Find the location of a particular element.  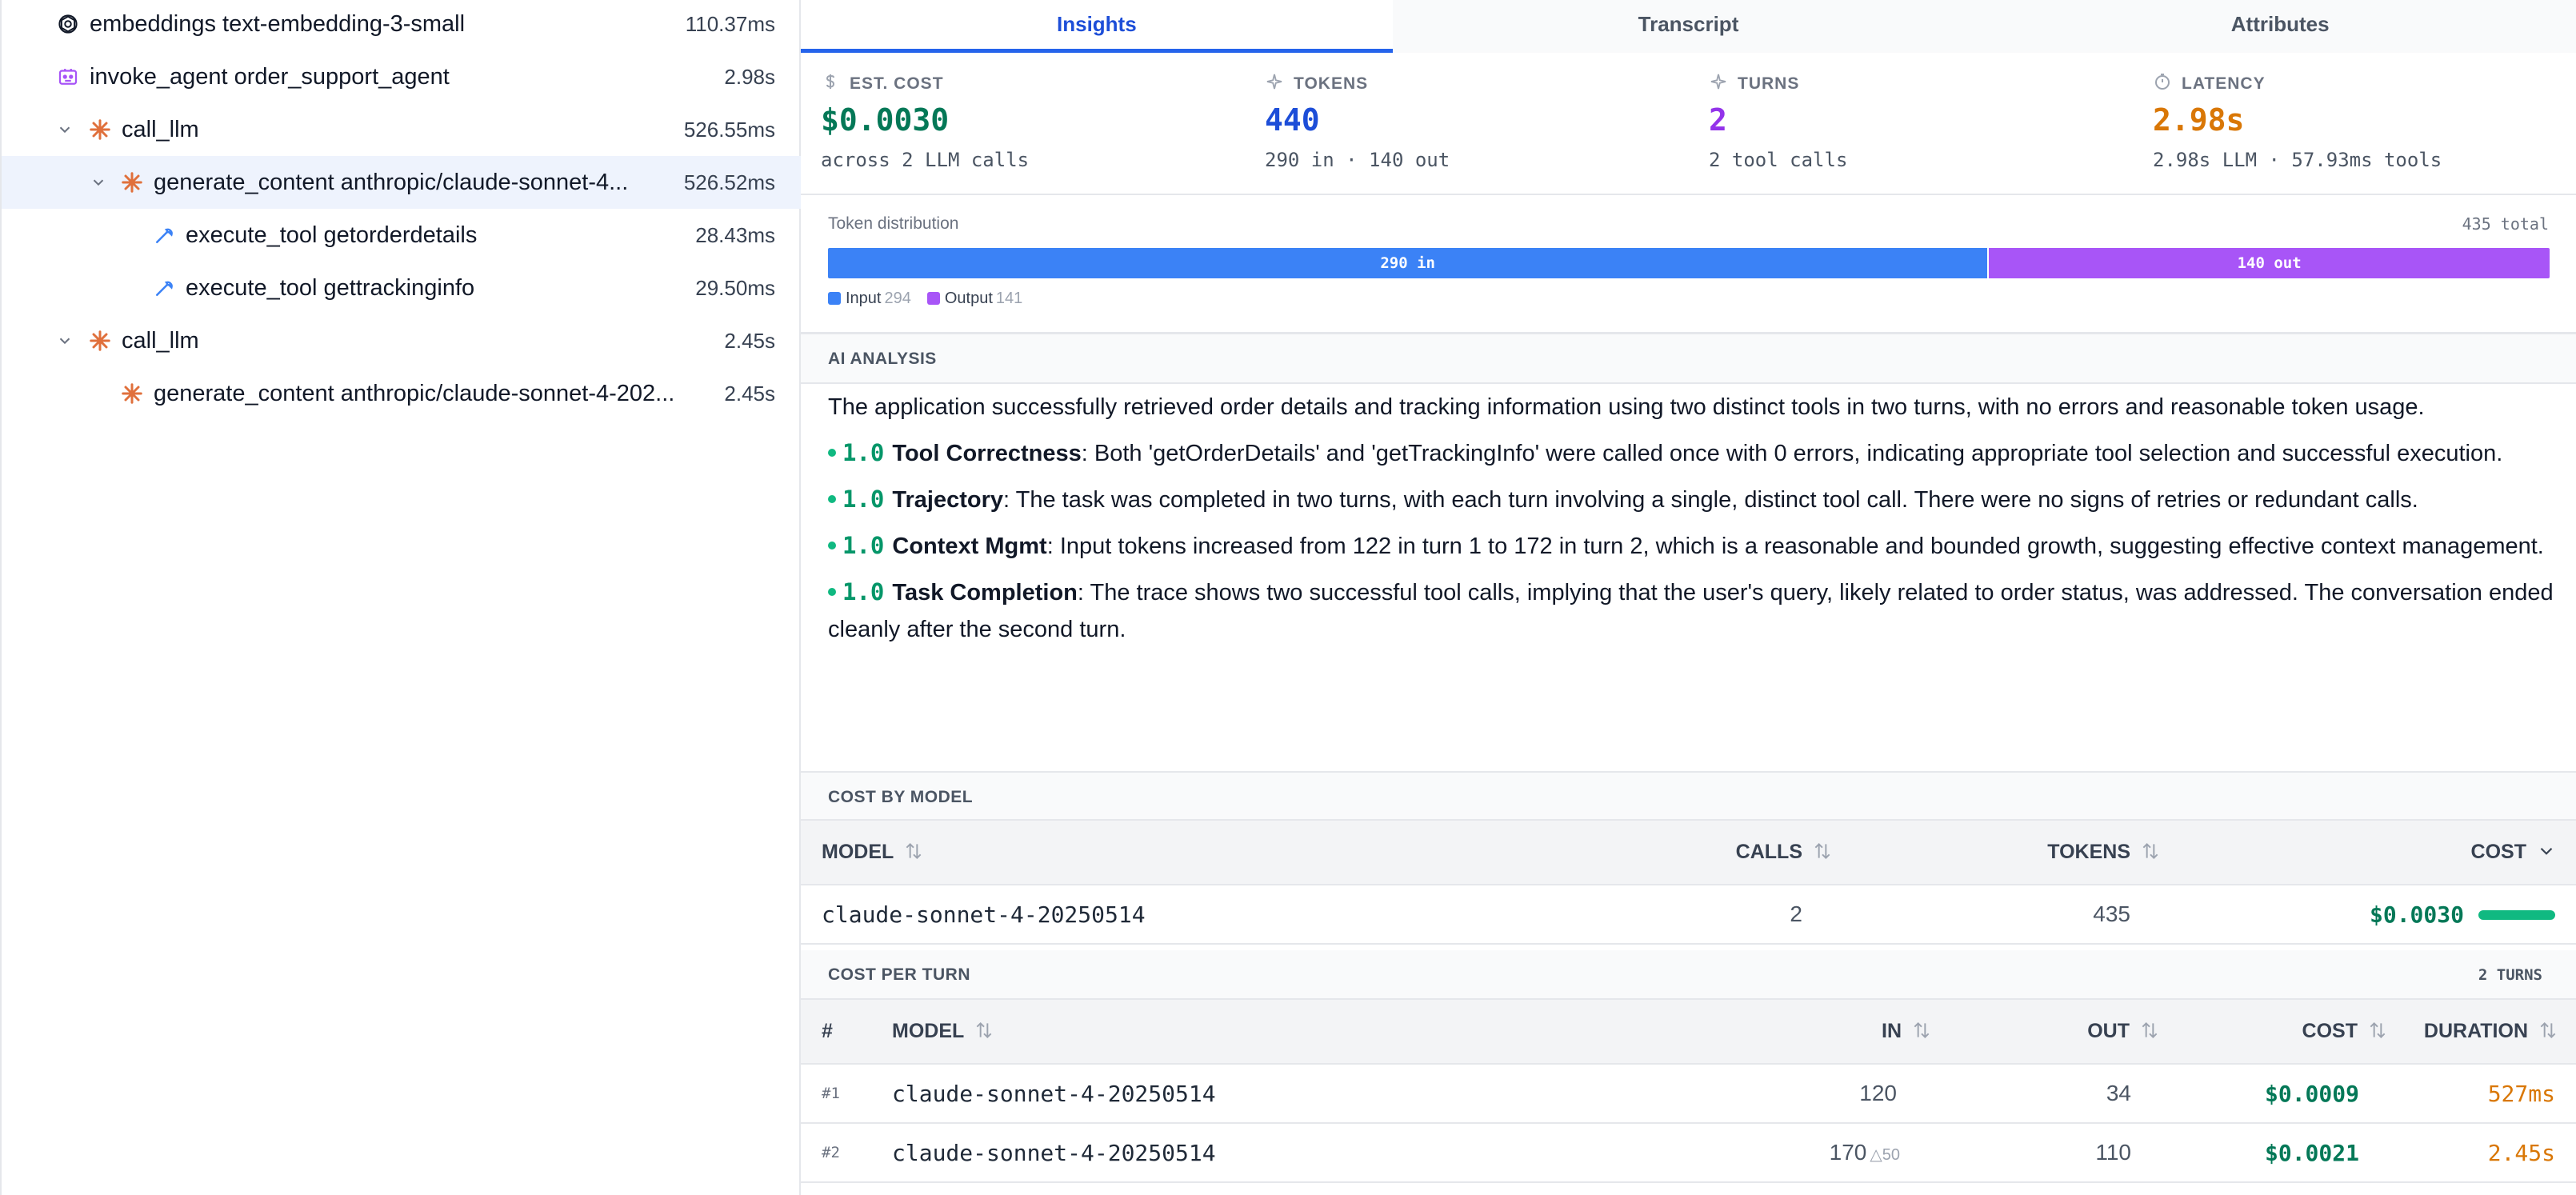

token-bar-input-segment: 290 in is located at coordinates (1409, 263).